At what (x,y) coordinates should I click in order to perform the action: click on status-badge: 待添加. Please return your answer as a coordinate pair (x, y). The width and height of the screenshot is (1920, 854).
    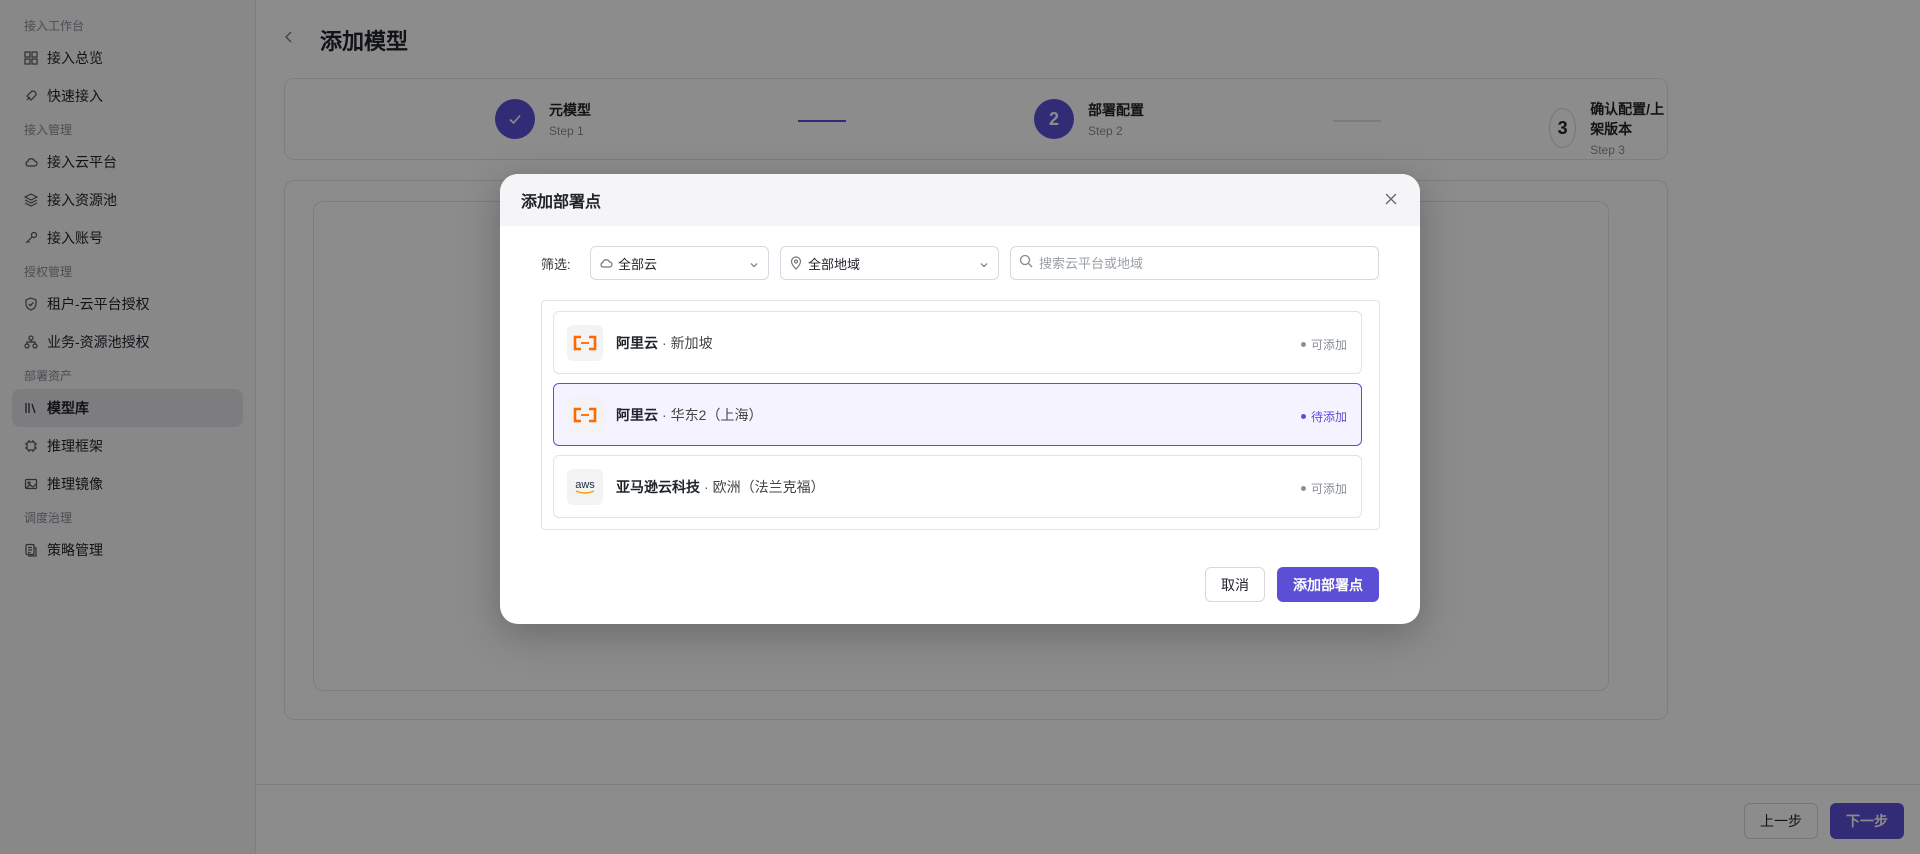
    Looking at the image, I should click on (1323, 416).